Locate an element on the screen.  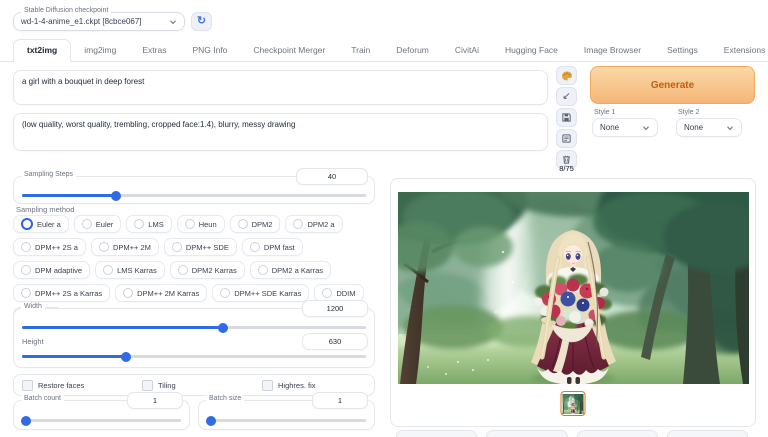
tab-label: Hugging Face is located at coordinates (531, 50).